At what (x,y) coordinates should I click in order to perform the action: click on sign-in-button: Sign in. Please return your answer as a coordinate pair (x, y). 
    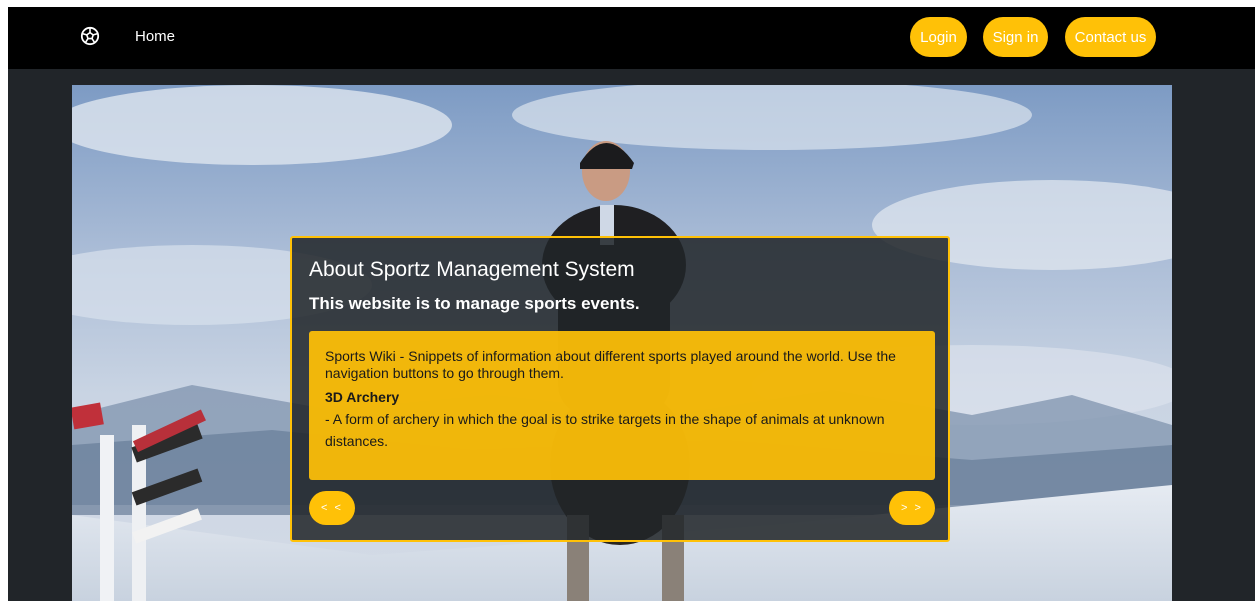
    Looking at the image, I should click on (1015, 37).